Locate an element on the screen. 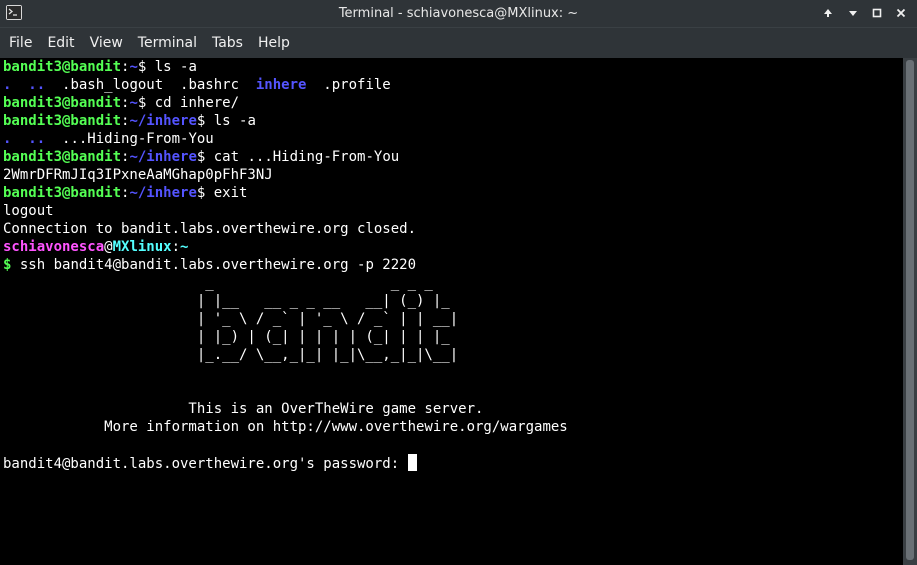 Image resolution: width=917 pixels, height=565 pixels. terminal-line: bandit3@bandit:~/inhere$ exit is located at coordinates (453, 193).